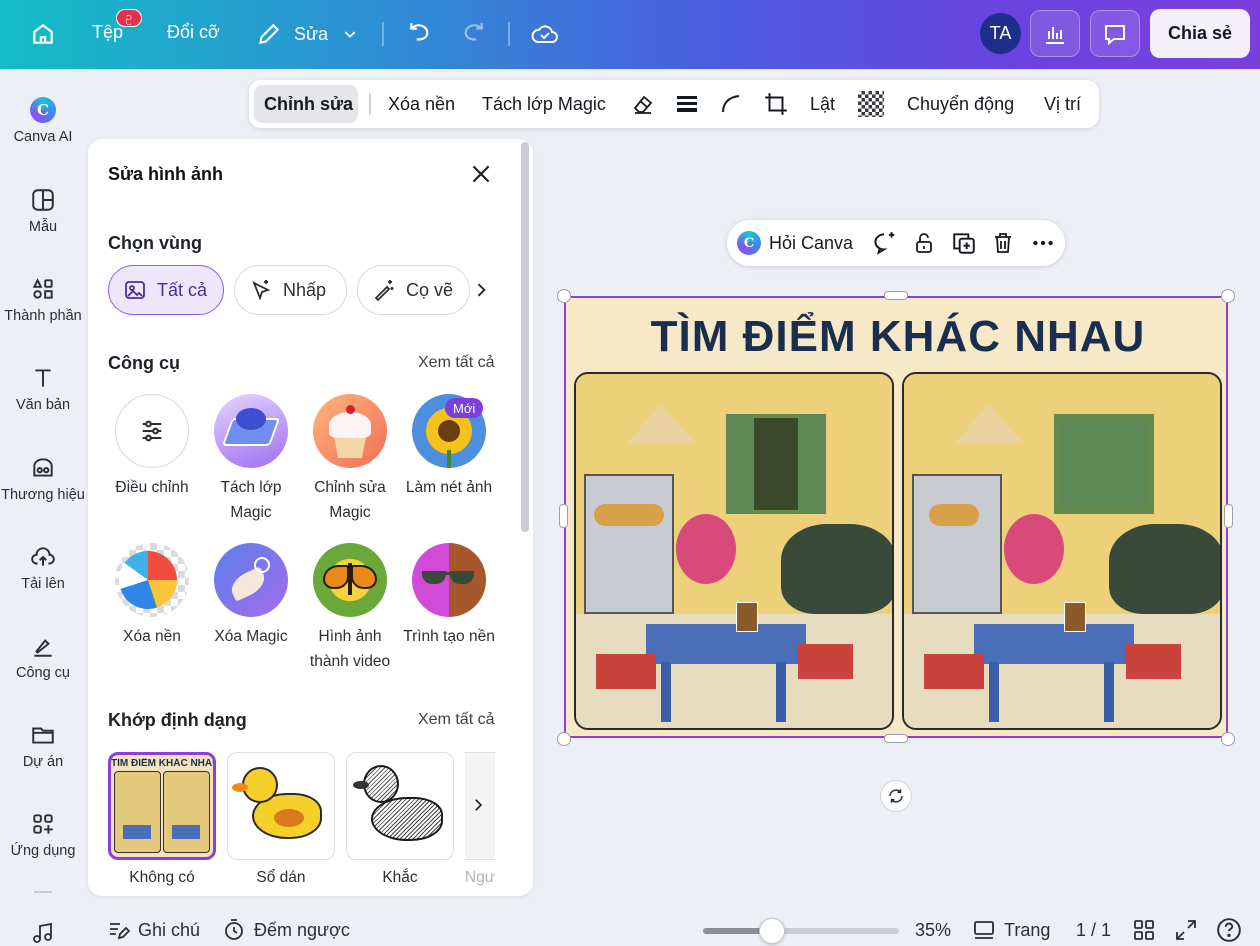 This screenshot has width=1260, height=946. I want to click on puzzle-title: TÌM ĐIỂM KHÁC NHAU, so click(898, 336).